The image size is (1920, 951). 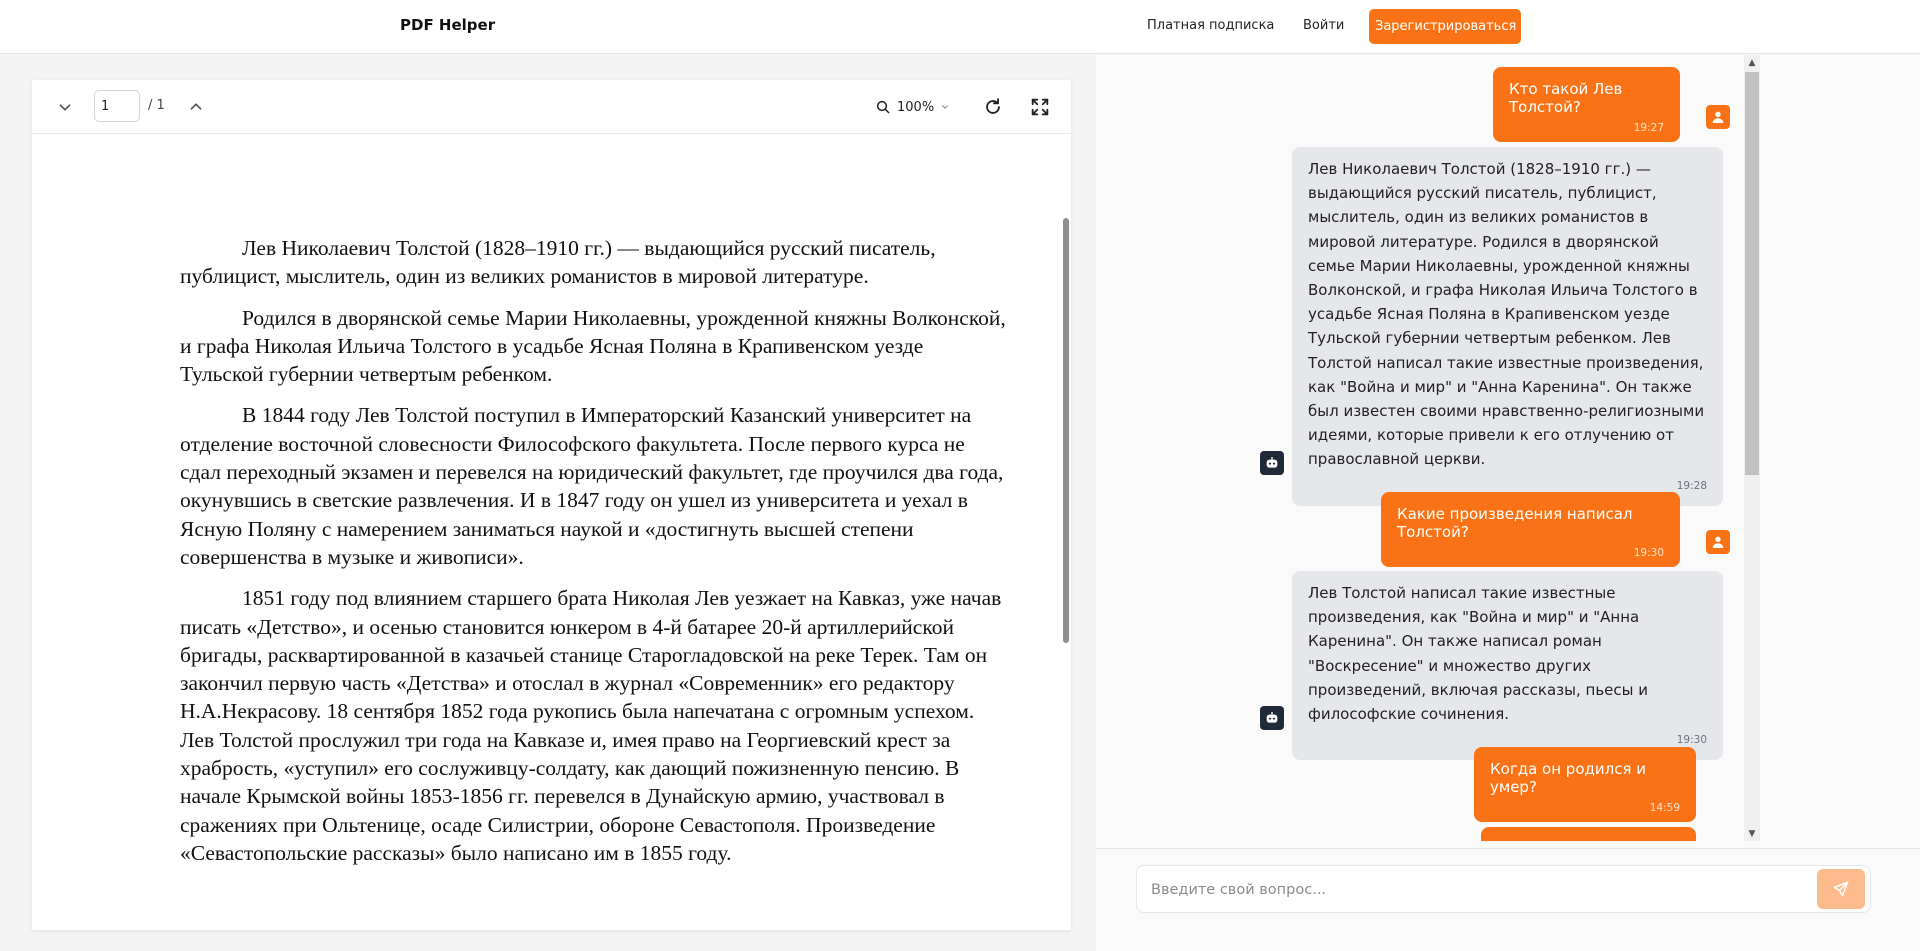 What do you see at coordinates (1752, 273) in the screenshot?
I see `chat-scrollbar-thumb` at bounding box center [1752, 273].